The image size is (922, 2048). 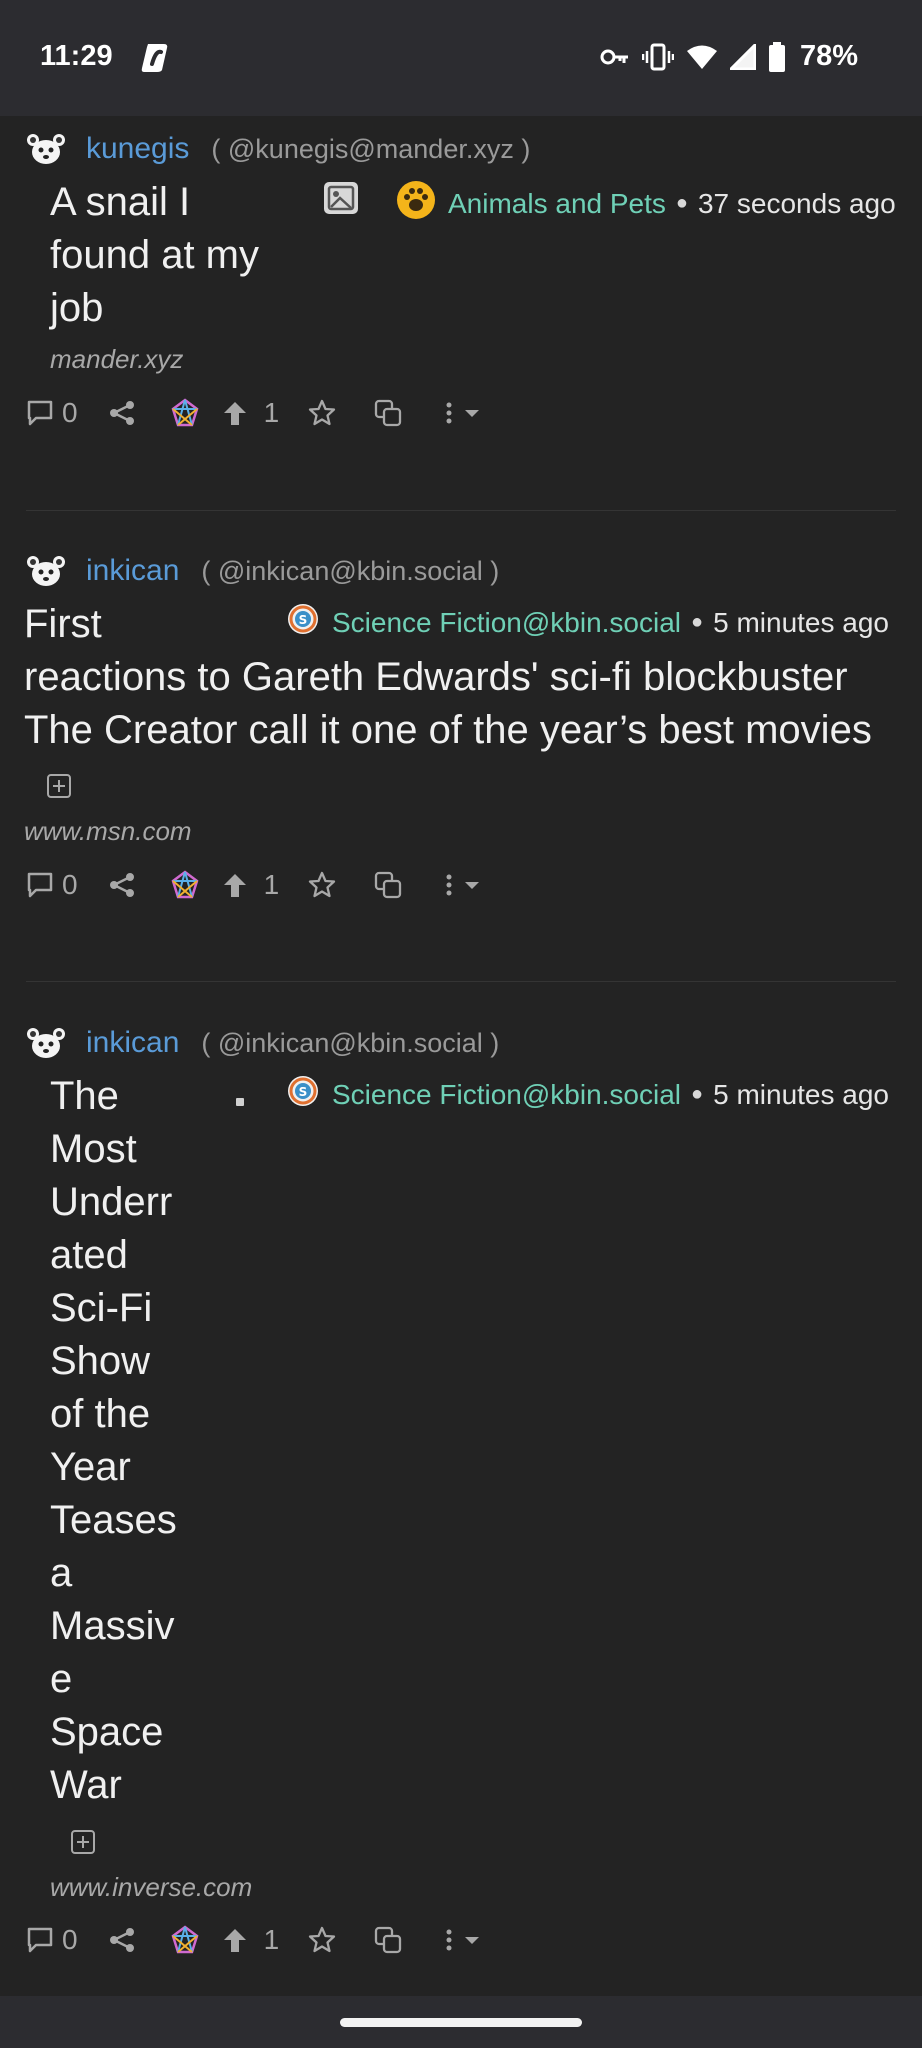 I want to click on title-line: ated, so click(x=89, y=1255).